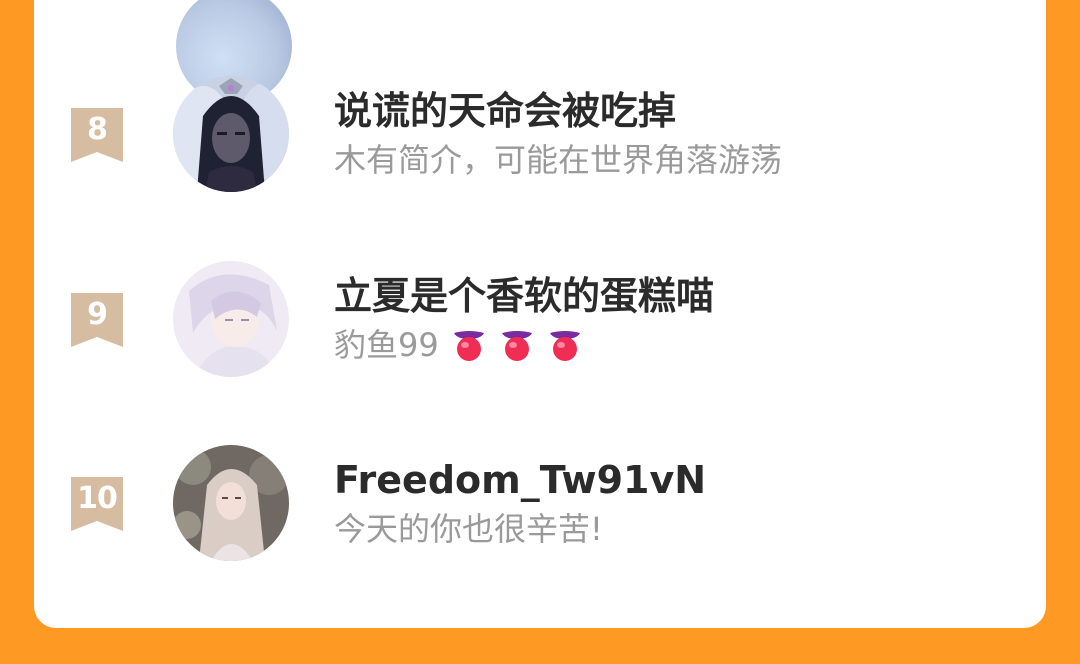 The image size is (1080, 664). I want to click on rank-badge: 8, so click(97, 135).